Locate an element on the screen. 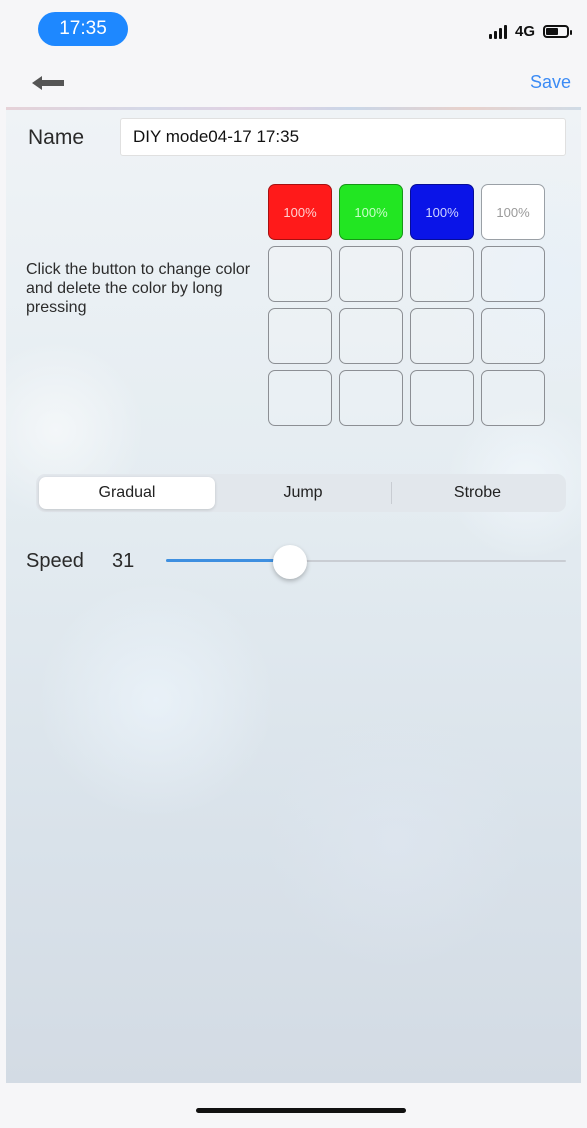 This screenshot has width=587, height=1128. speed-value: 31 is located at coordinates (123, 561).